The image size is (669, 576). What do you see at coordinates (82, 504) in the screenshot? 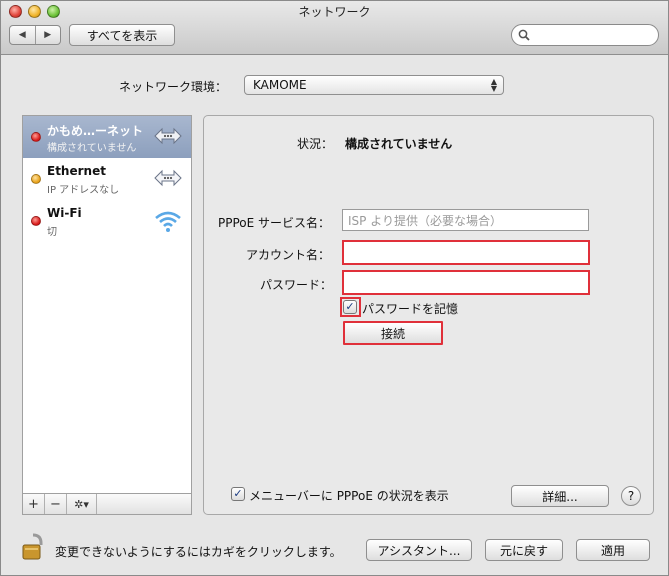
I see `gear-icon: ✲▾` at bounding box center [82, 504].